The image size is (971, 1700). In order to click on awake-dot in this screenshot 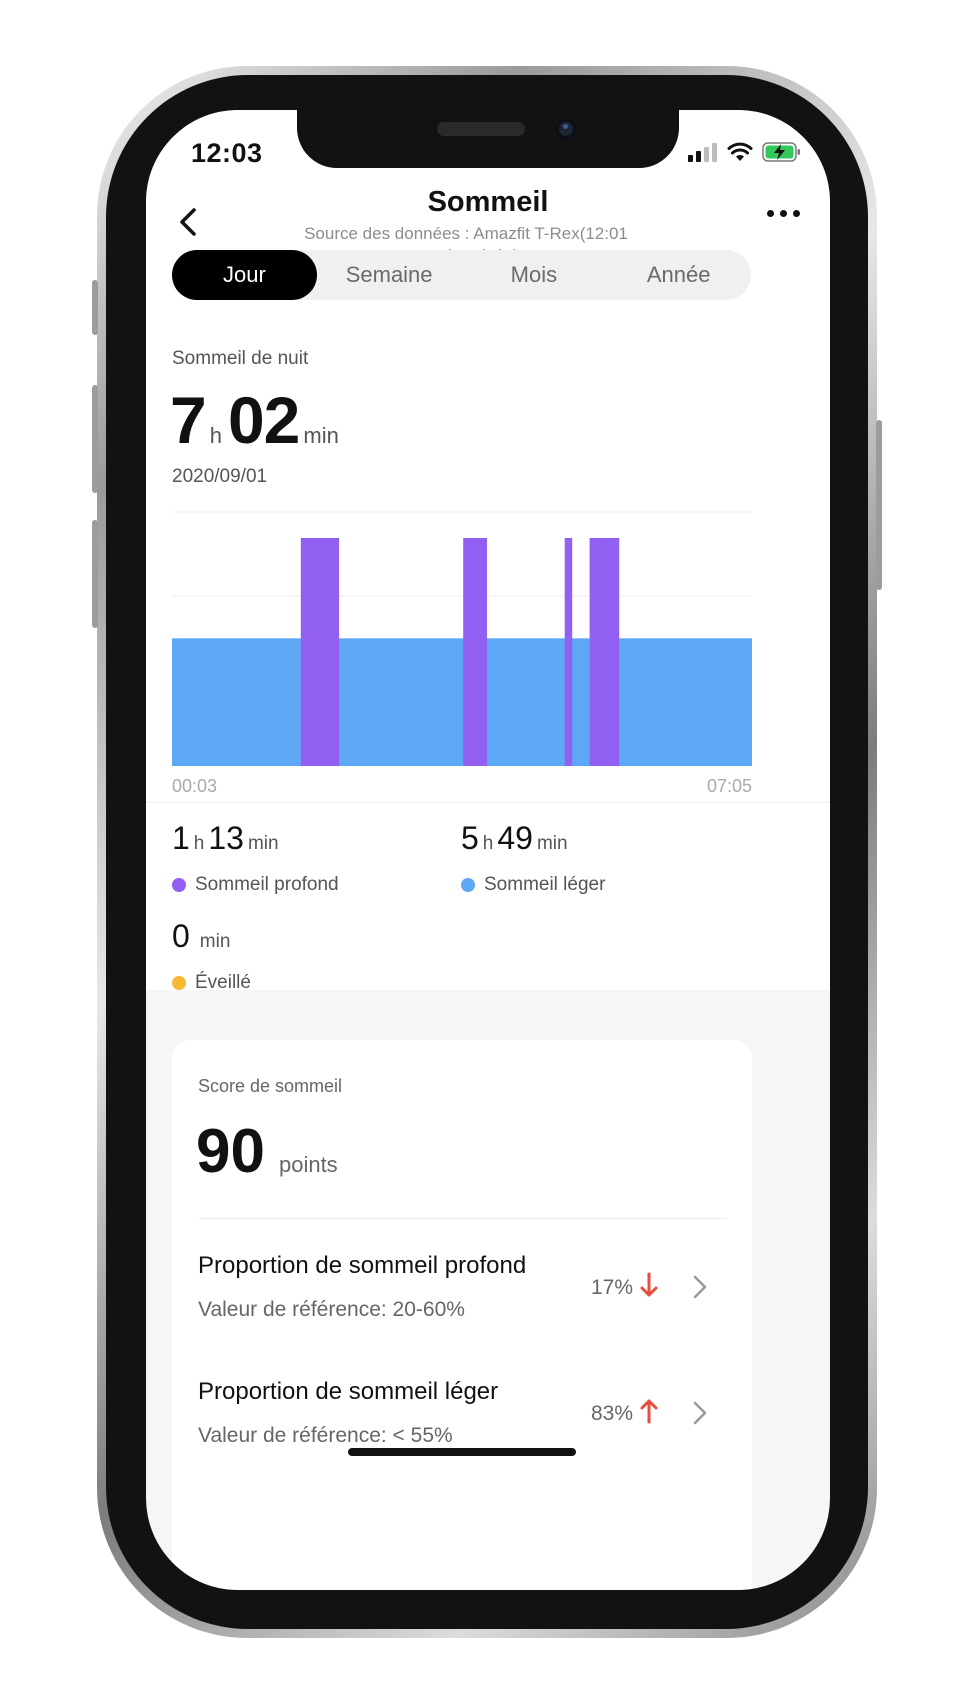, I will do `click(179, 983)`.